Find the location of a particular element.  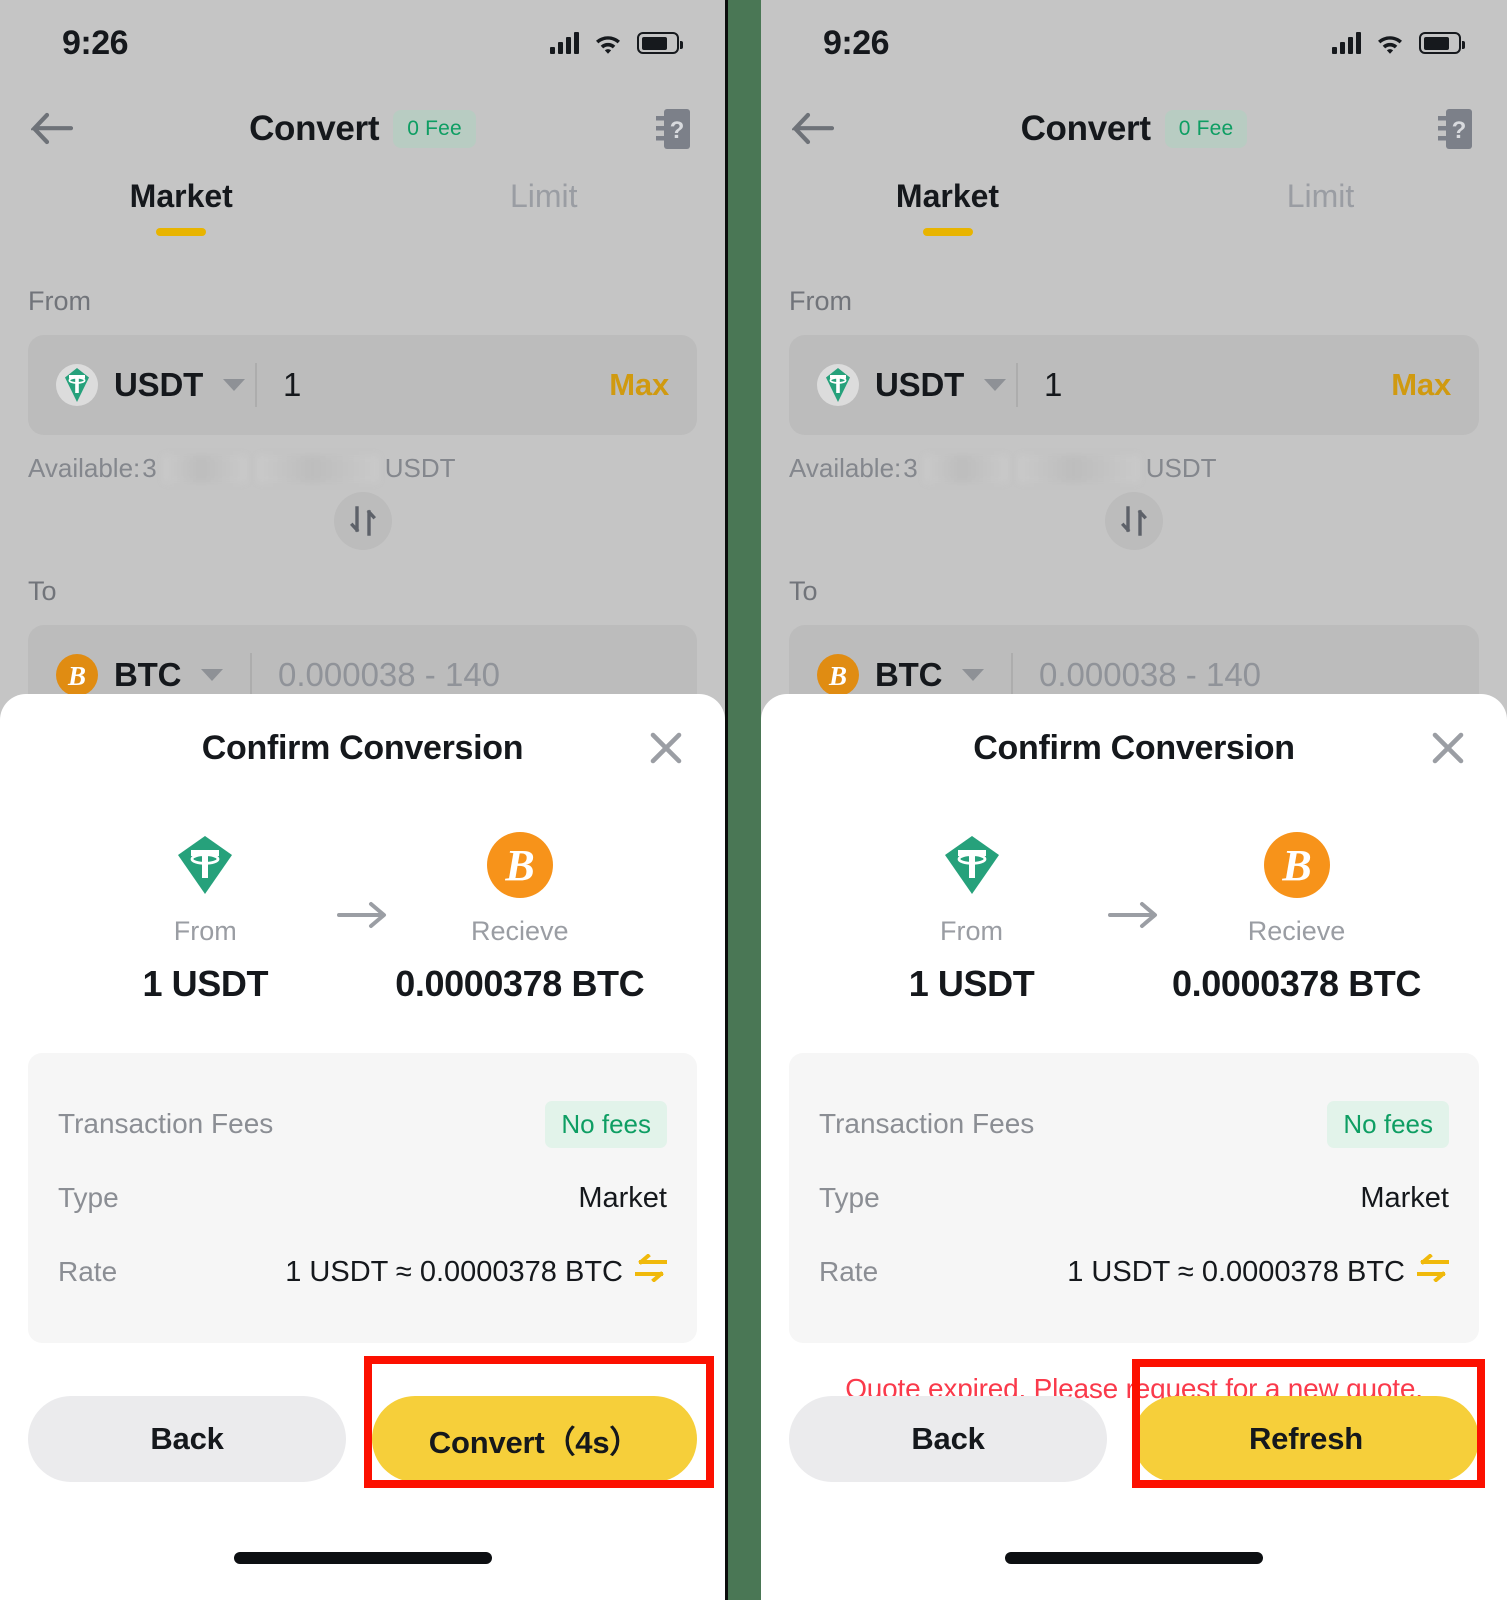

available-currency: USDT is located at coordinates (1181, 468).